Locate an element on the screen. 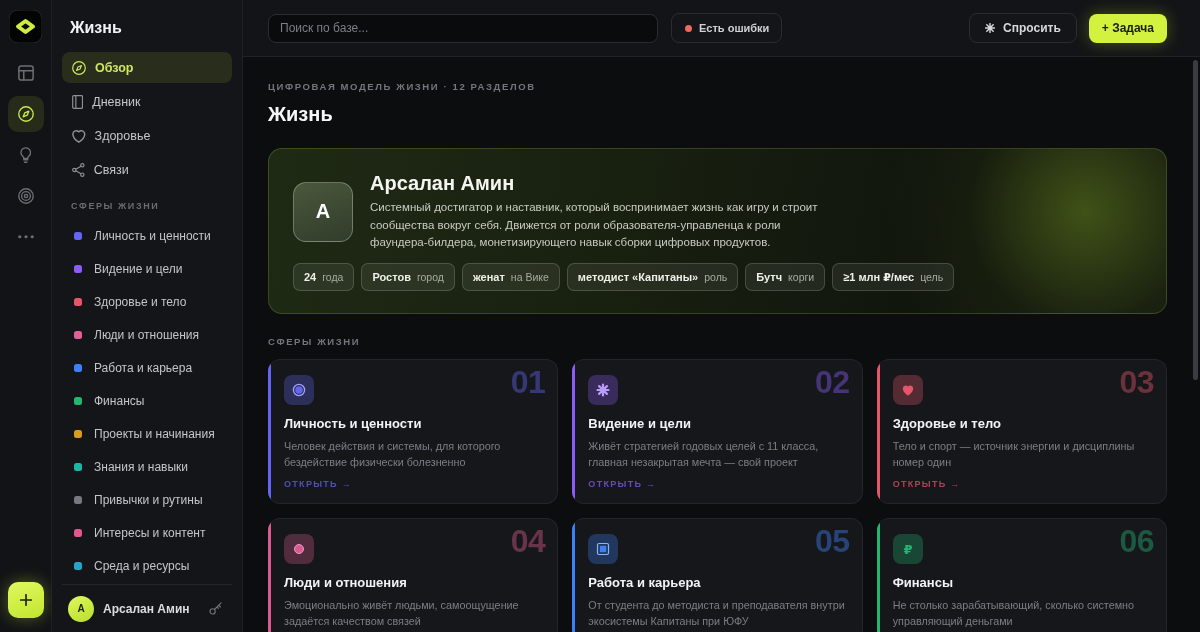 The image size is (1200, 632). add-button is located at coordinates (25, 600).